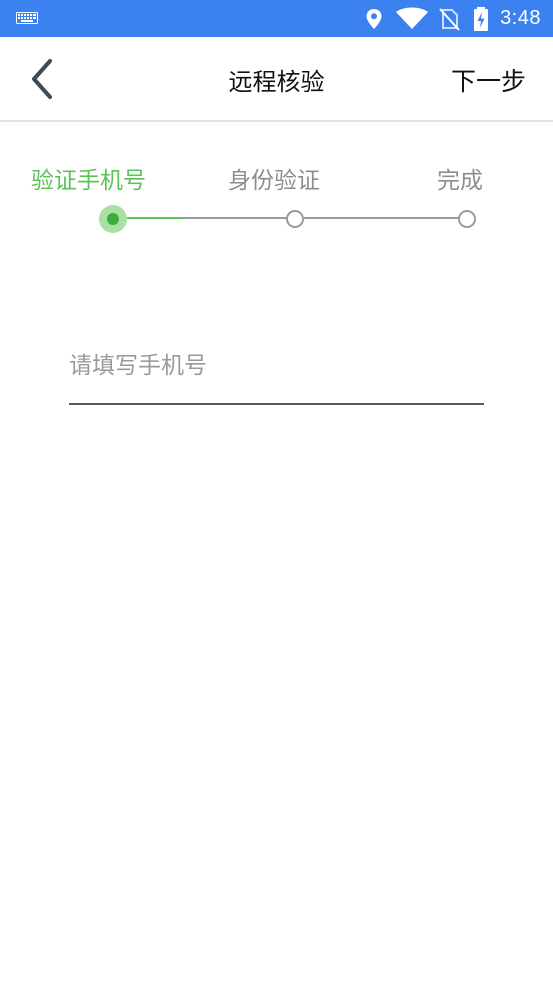 This screenshot has height=983, width=553. Describe the element at coordinates (276, 366) in the screenshot. I see `phone-input` at that location.